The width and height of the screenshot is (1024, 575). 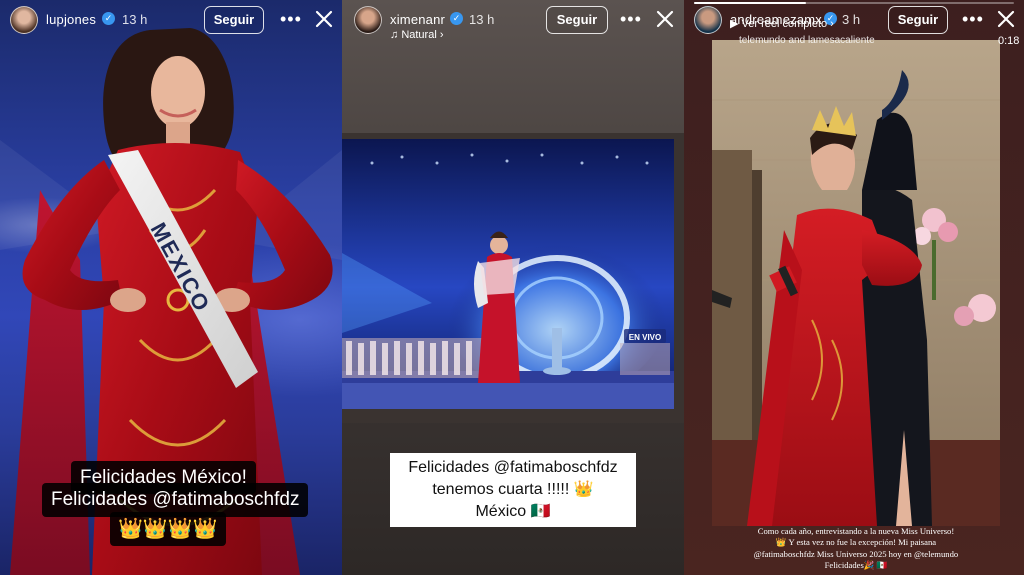 I want to click on caption-line: Felicidades @fatimaboschfdz, so click(x=513, y=467).